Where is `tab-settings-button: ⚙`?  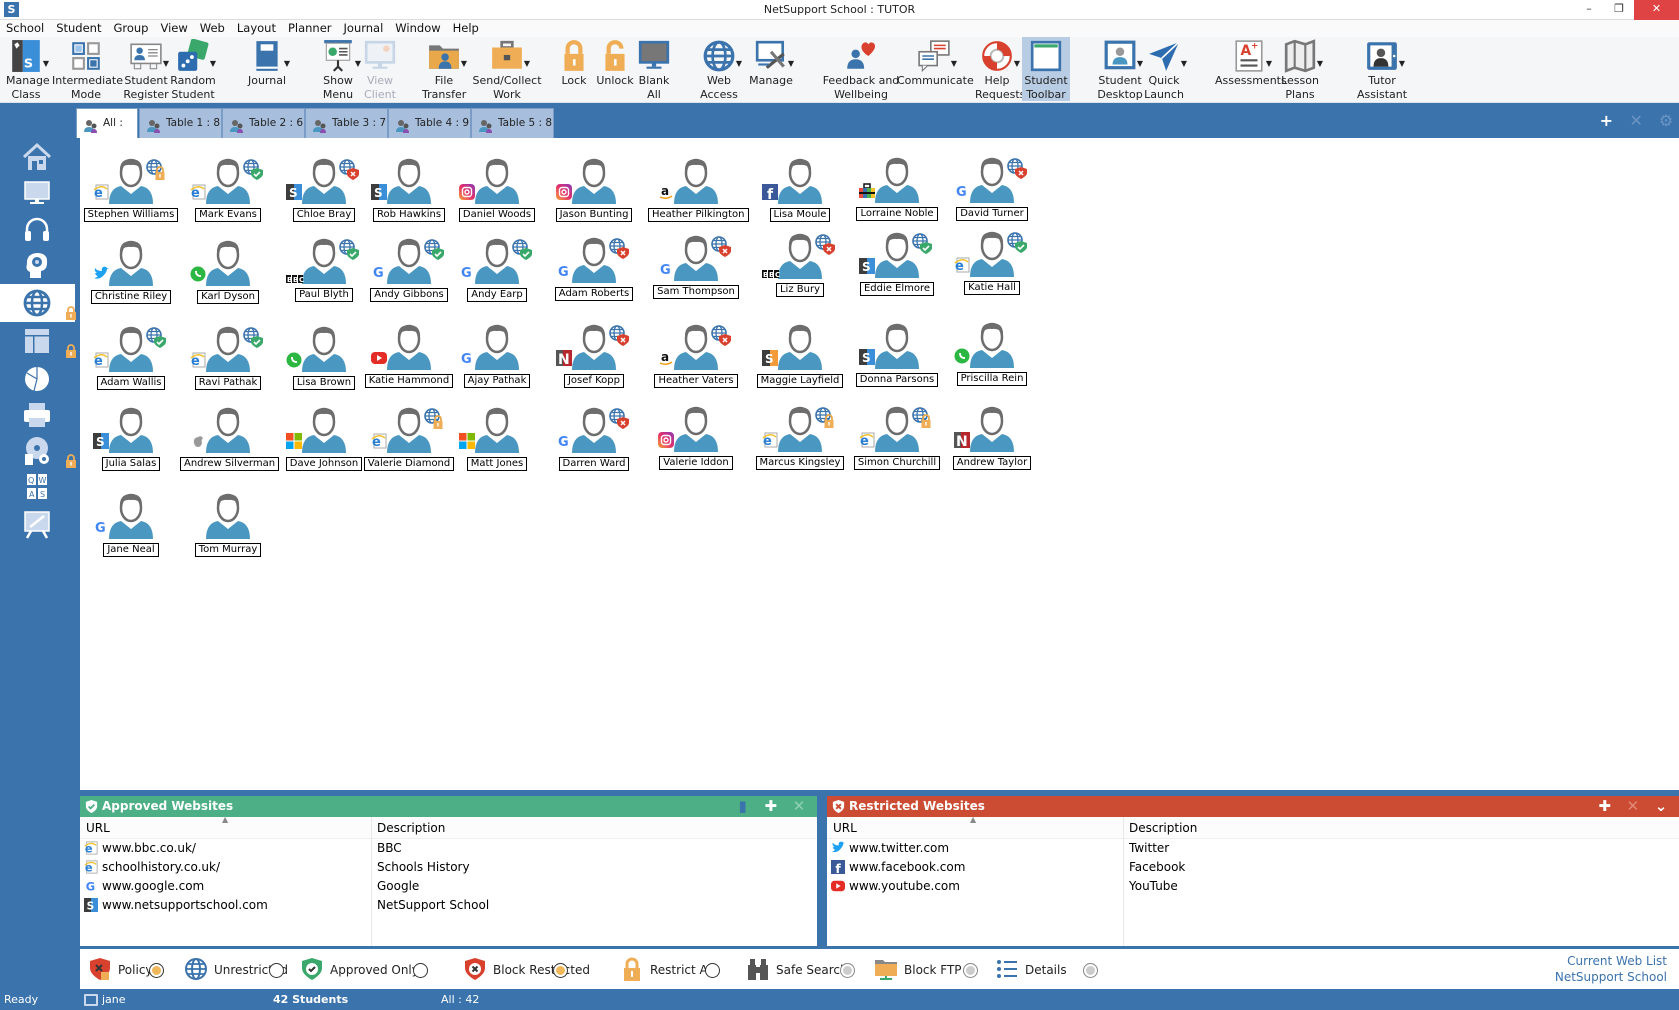
tab-settings-button: ⚙ is located at coordinates (1666, 120).